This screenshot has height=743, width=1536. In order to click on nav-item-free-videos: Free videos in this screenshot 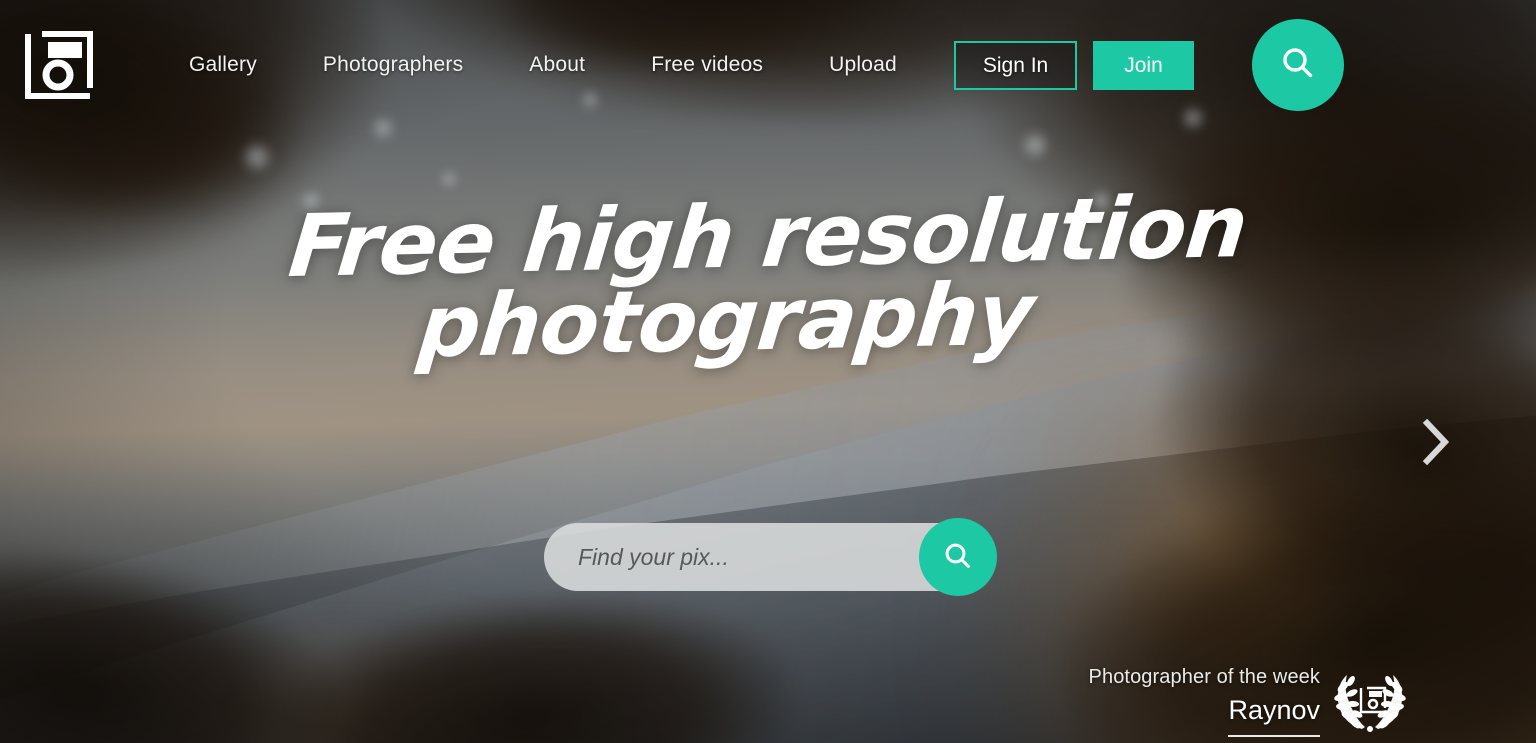, I will do `click(707, 65)`.